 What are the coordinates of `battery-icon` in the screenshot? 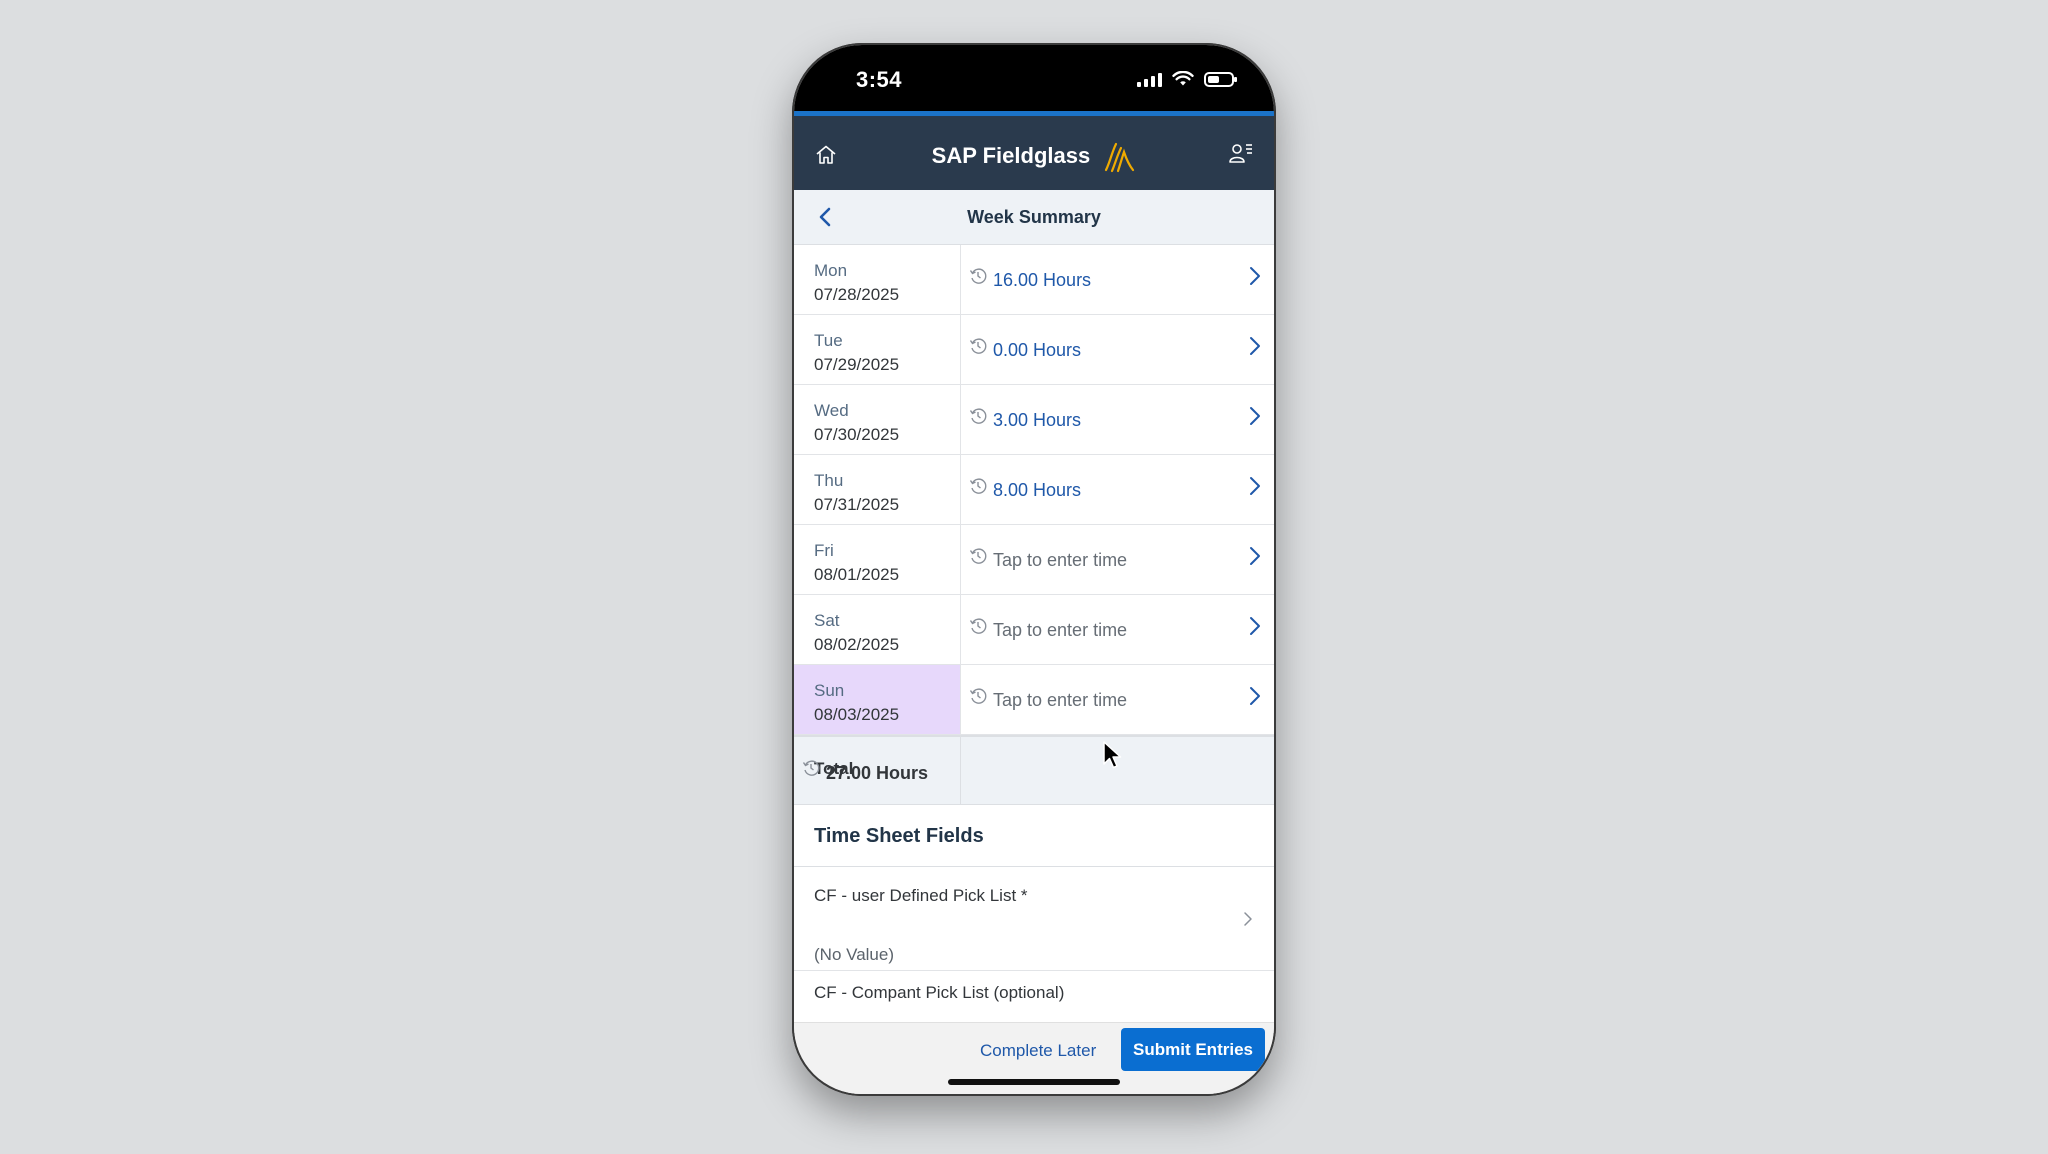 It's located at (1220, 79).